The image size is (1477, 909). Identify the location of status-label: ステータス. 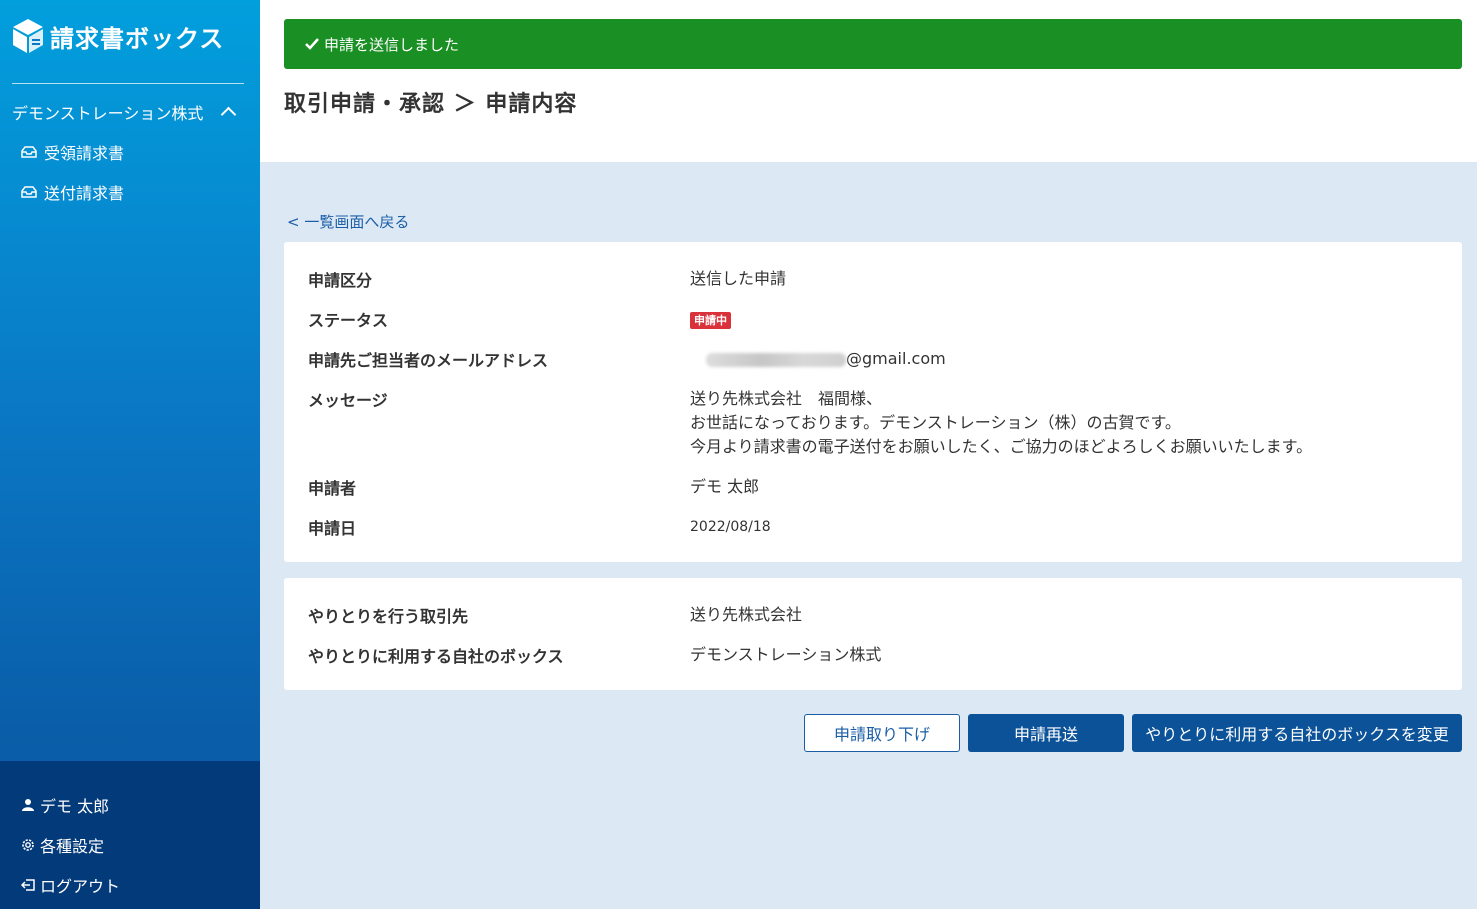
(348, 320).